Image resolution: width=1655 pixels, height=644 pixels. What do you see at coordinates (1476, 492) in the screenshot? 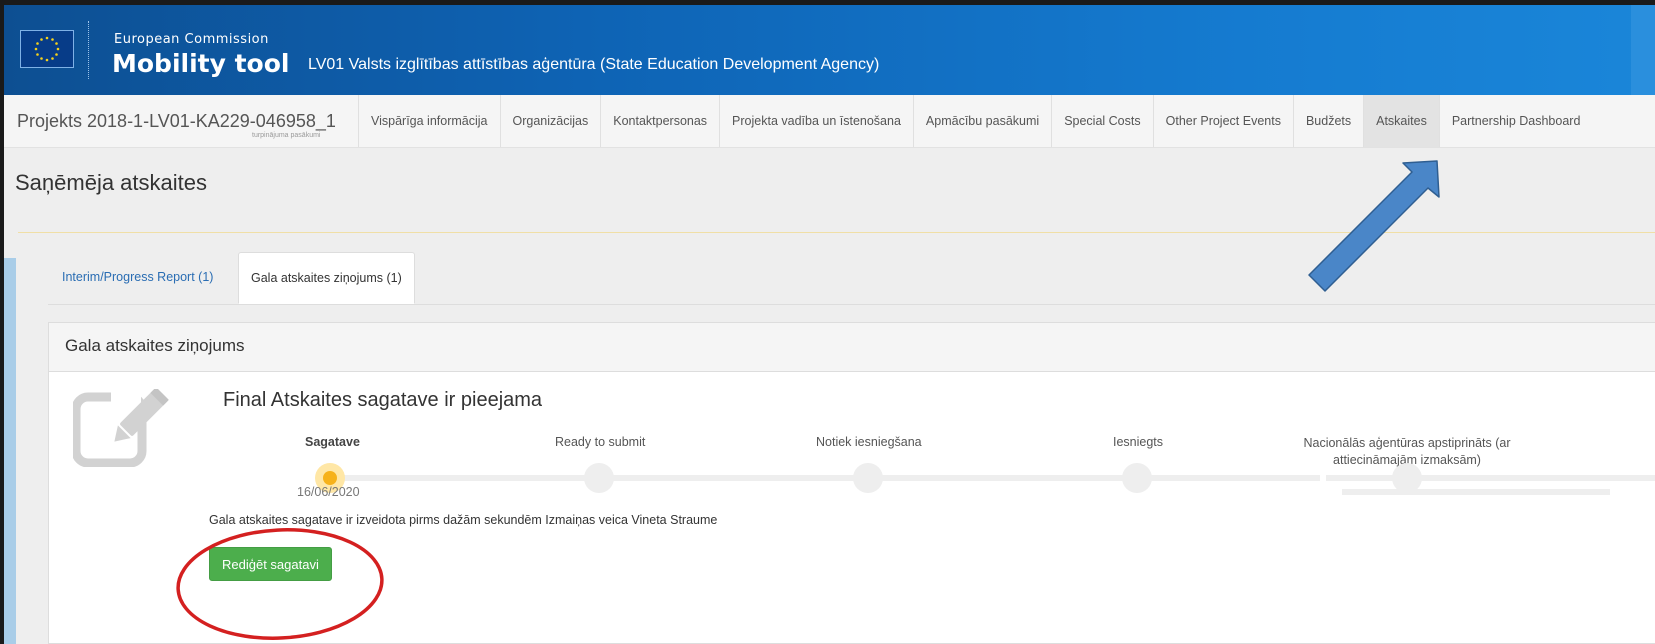
I see `progress-track-shadow` at bounding box center [1476, 492].